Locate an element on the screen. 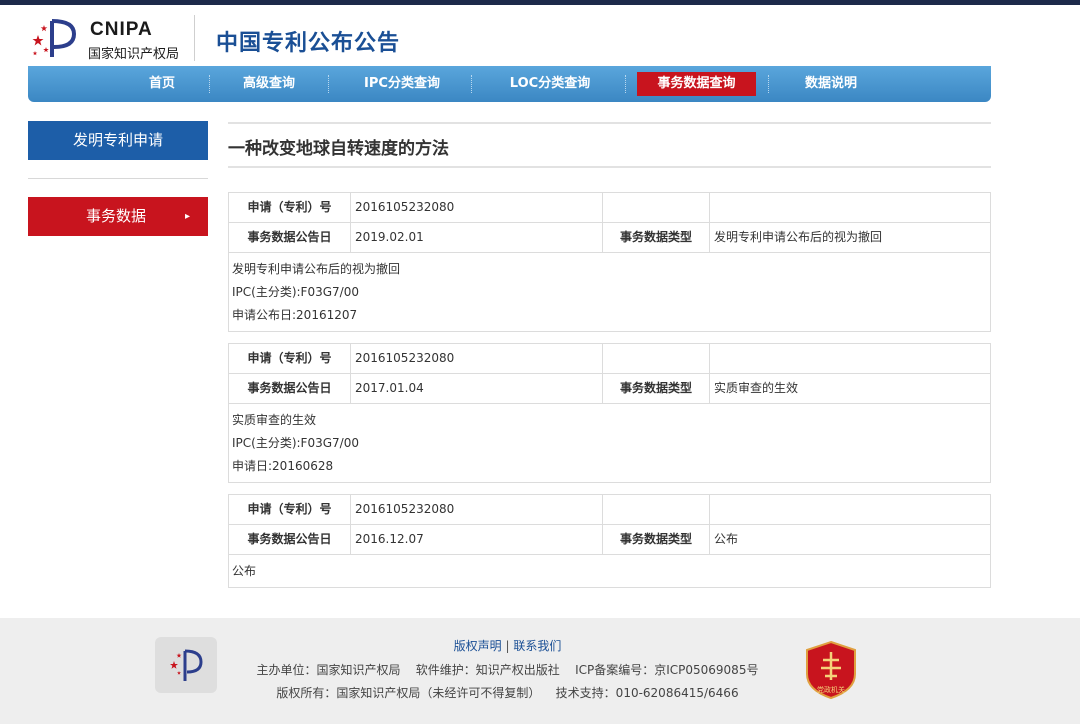 The width and height of the screenshot is (1080, 724). pub-date-value: 2019.02.01 is located at coordinates (477, 237).